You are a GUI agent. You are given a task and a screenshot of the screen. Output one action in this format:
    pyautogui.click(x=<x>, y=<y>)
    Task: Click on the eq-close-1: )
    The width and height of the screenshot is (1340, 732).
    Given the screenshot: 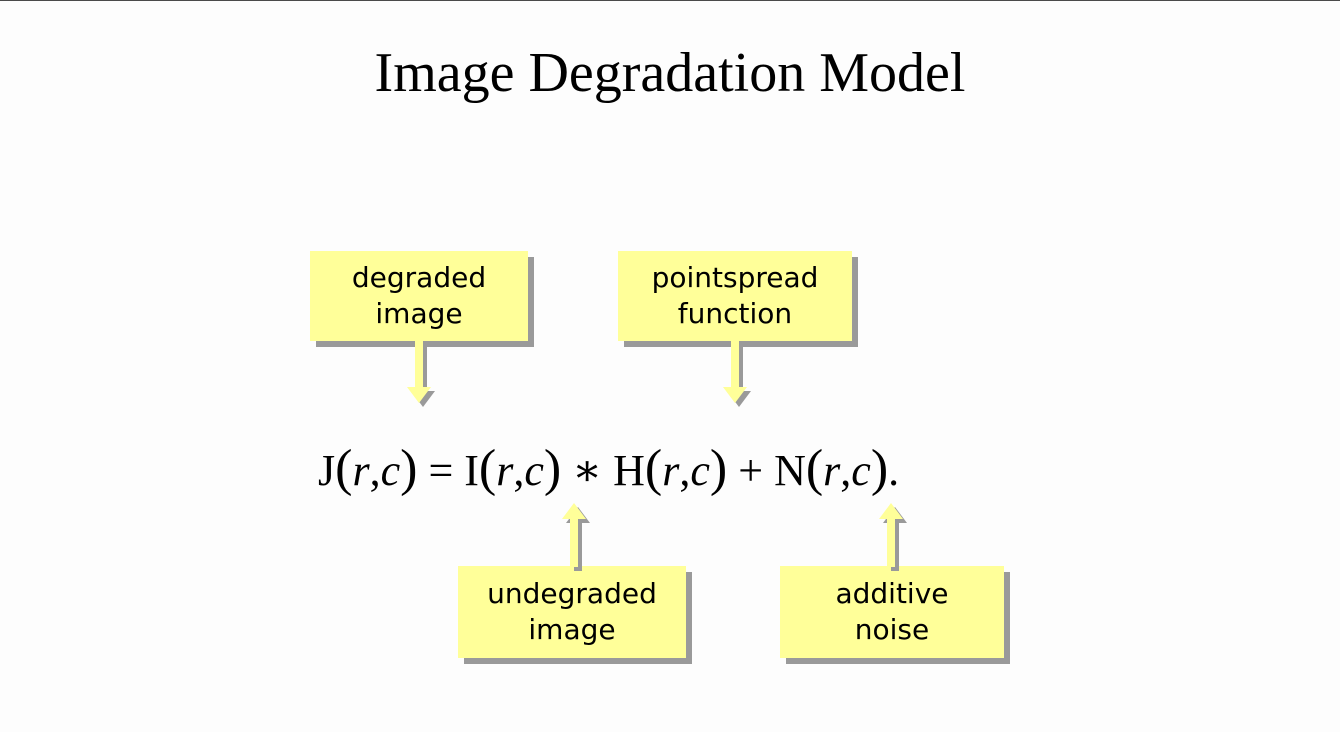 What is the action you would take?
    pyautogui.click(x=409, y=468)
    